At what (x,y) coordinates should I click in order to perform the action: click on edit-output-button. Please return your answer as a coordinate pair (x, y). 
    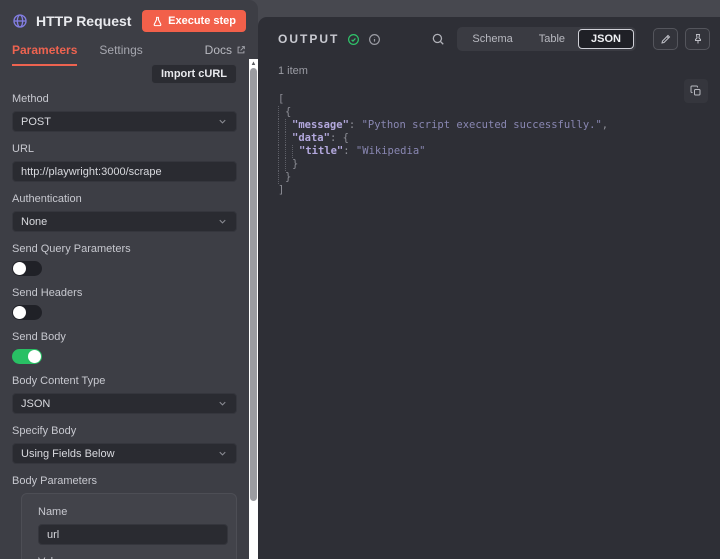
    Looking at the image, I should click on (665, 39).